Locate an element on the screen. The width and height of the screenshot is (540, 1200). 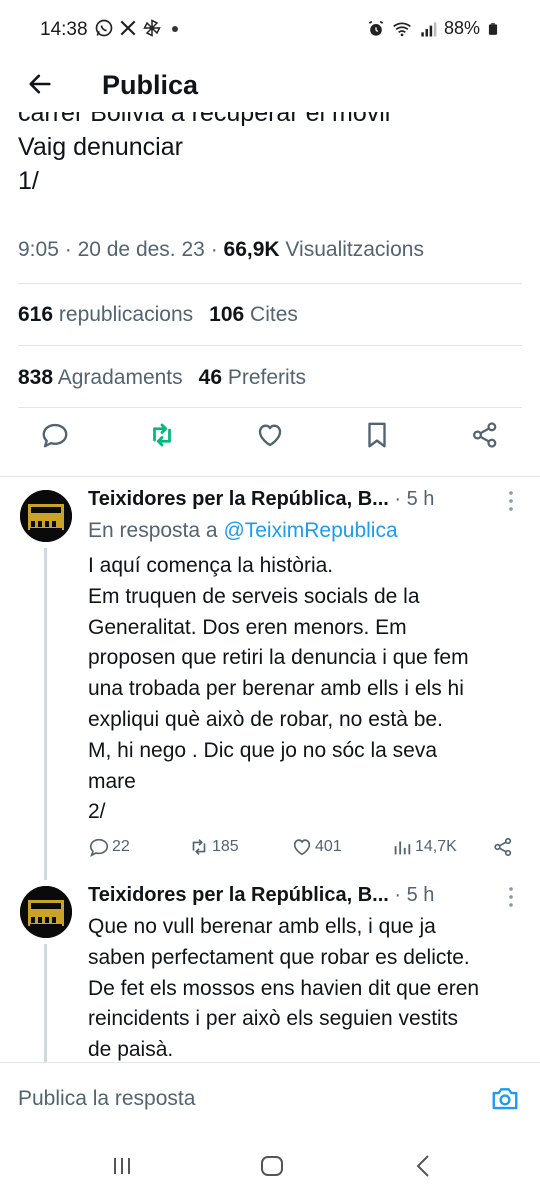
tweet-action-bar is located at coordinates (270, 442).